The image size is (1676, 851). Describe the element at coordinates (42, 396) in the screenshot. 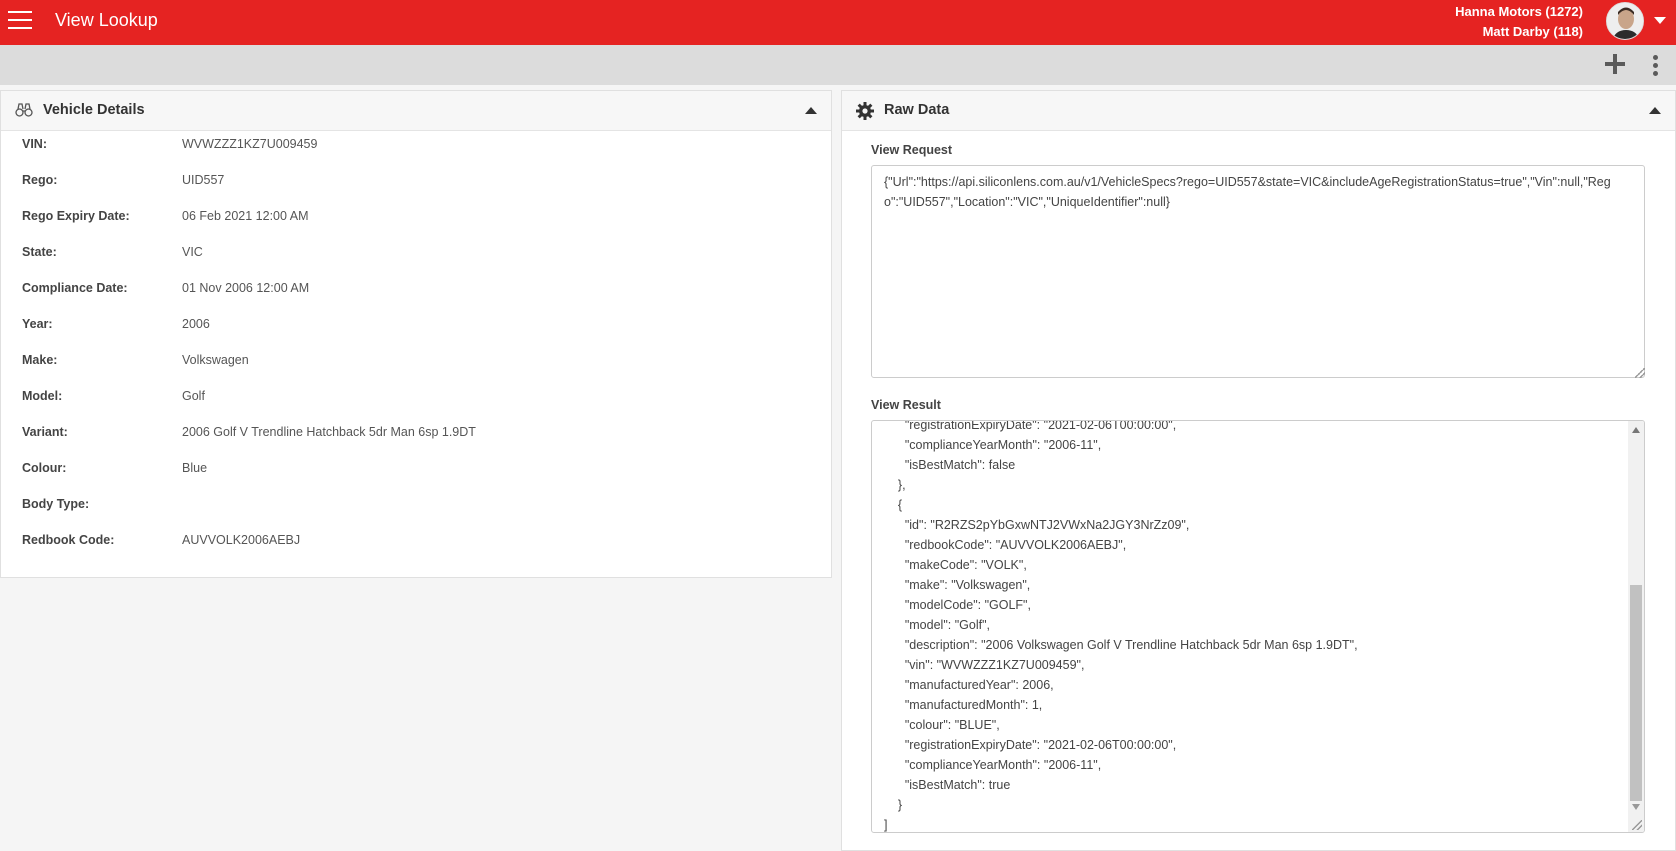

I see `detail-label: Model:` at that location.